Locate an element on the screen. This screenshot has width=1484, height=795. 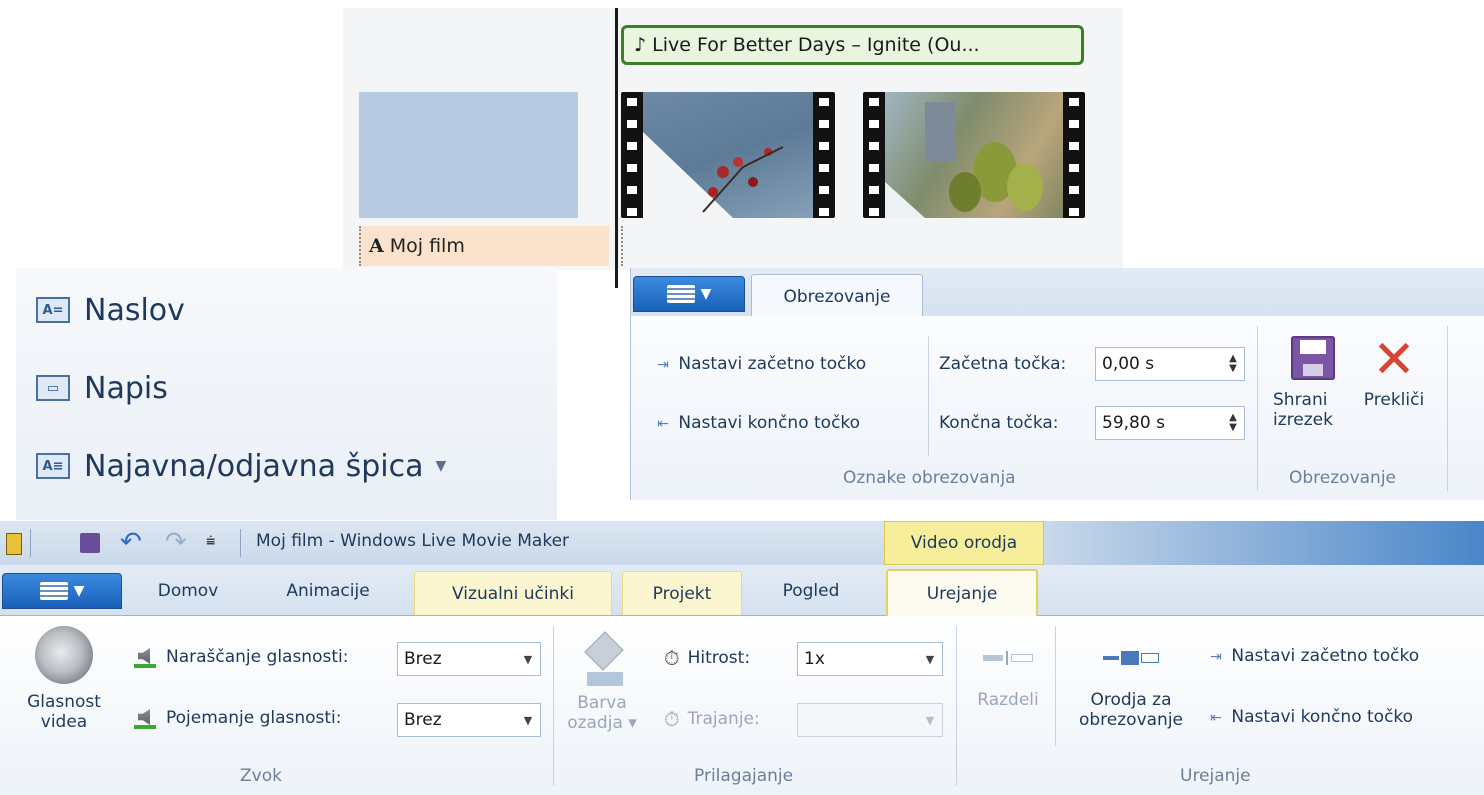
undo-icon: ↶ is located at coordinates (131, 542).